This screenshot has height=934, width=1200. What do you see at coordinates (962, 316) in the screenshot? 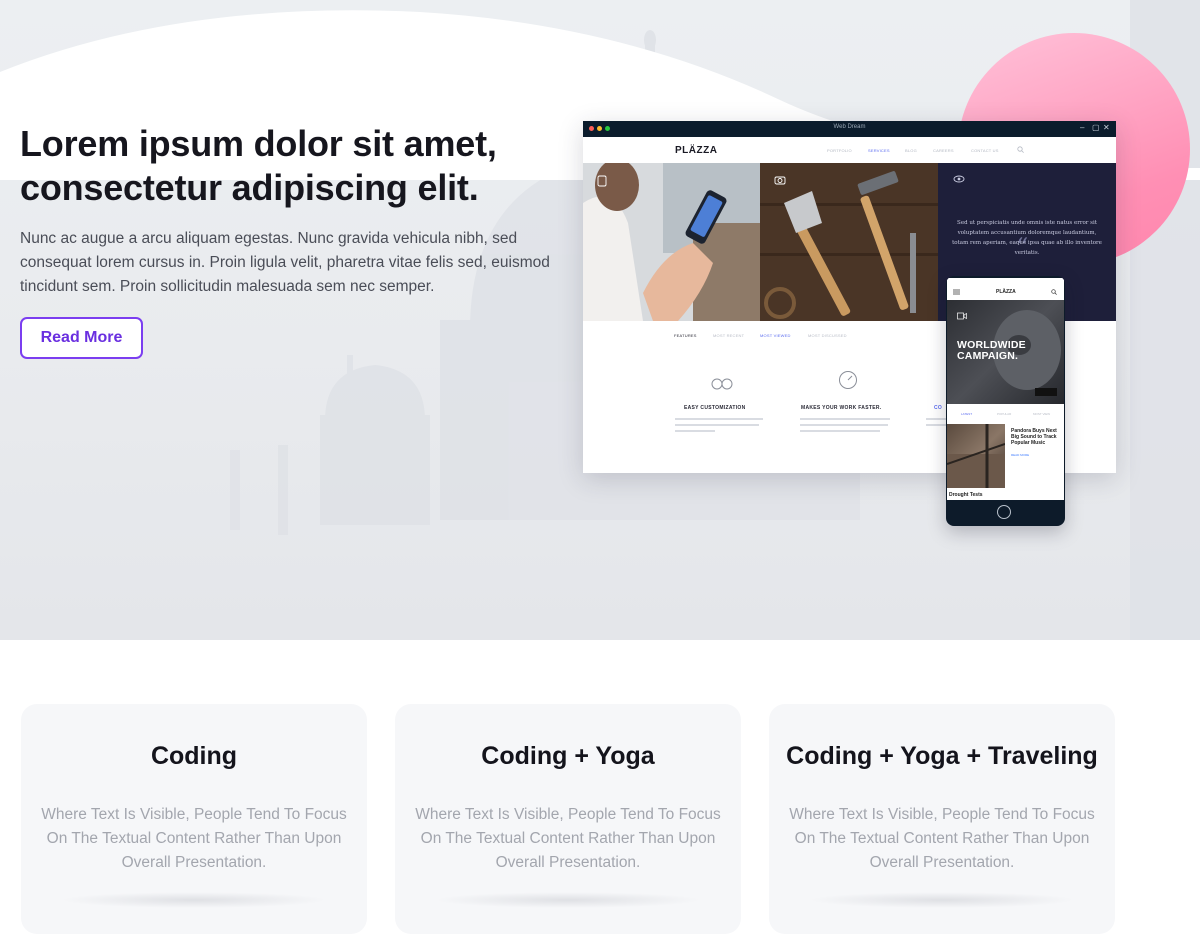
I see `video-icon` at bounding box center [962, 316].